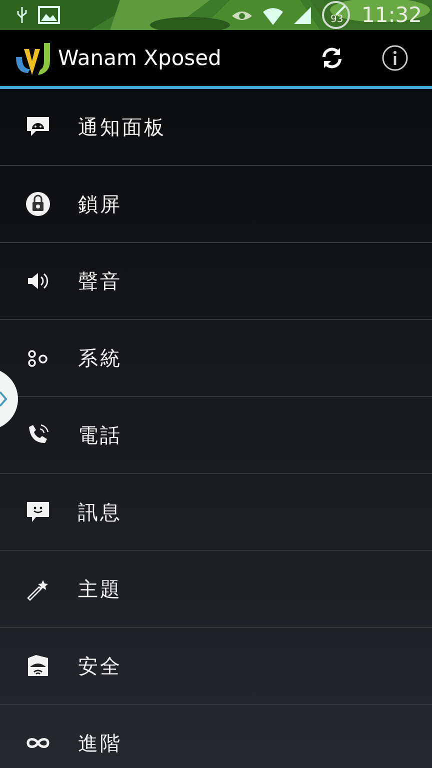  What do you see at coordinates (38, 666) in the screenshot?
I see `shield-wifi-icon` at bounding box center [38, 666].